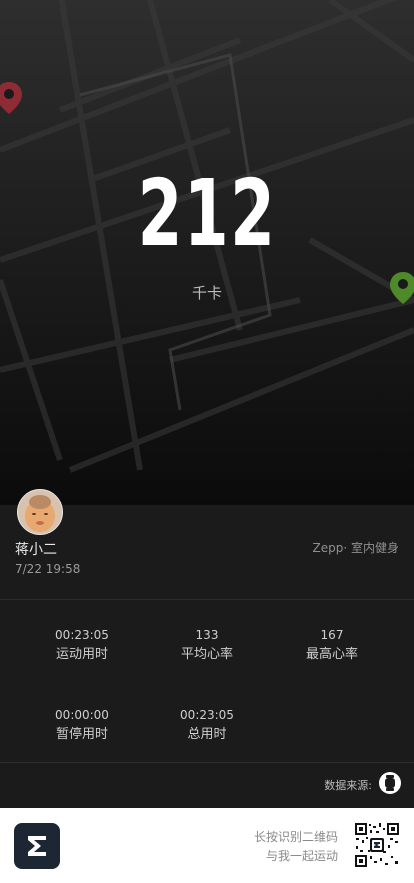 The image size is (414, 883). I want to click on footer-scan-hint: 长按识别二维码, so click(295, 837).